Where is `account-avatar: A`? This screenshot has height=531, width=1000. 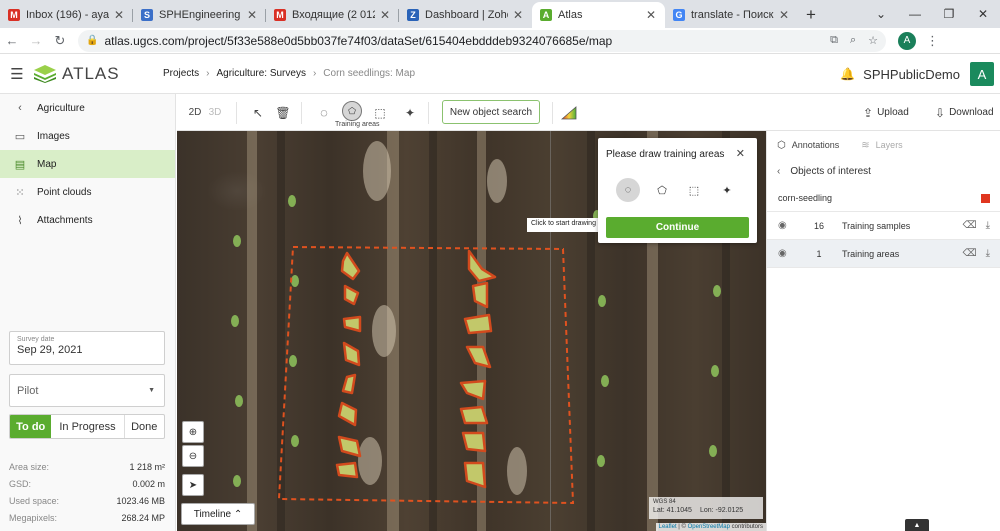
account-avatar: A is located at coordinates (907, 40).